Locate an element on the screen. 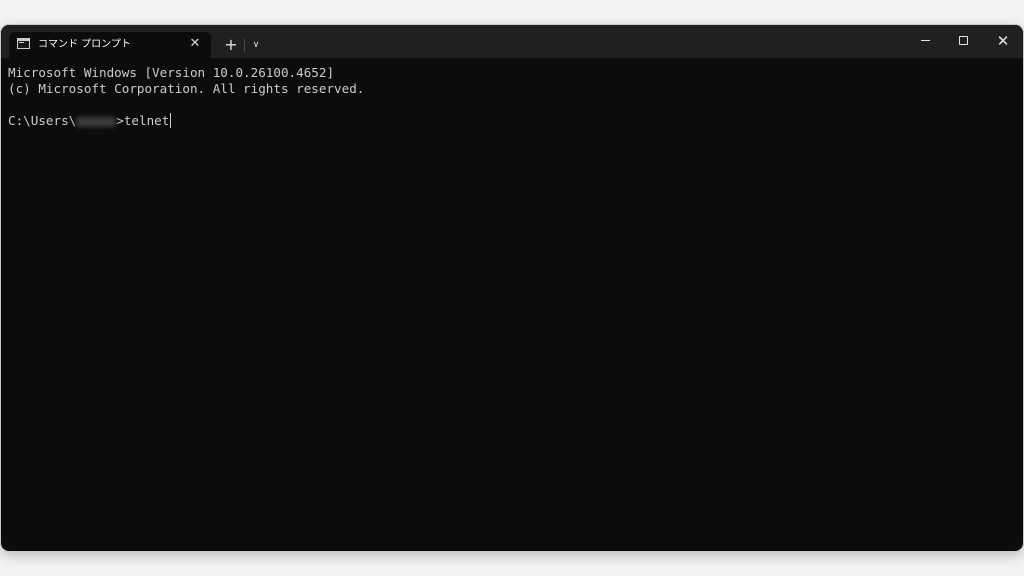 This screenshot has height=576, width=1024. minimize-button is located at coordinates (925, 41).